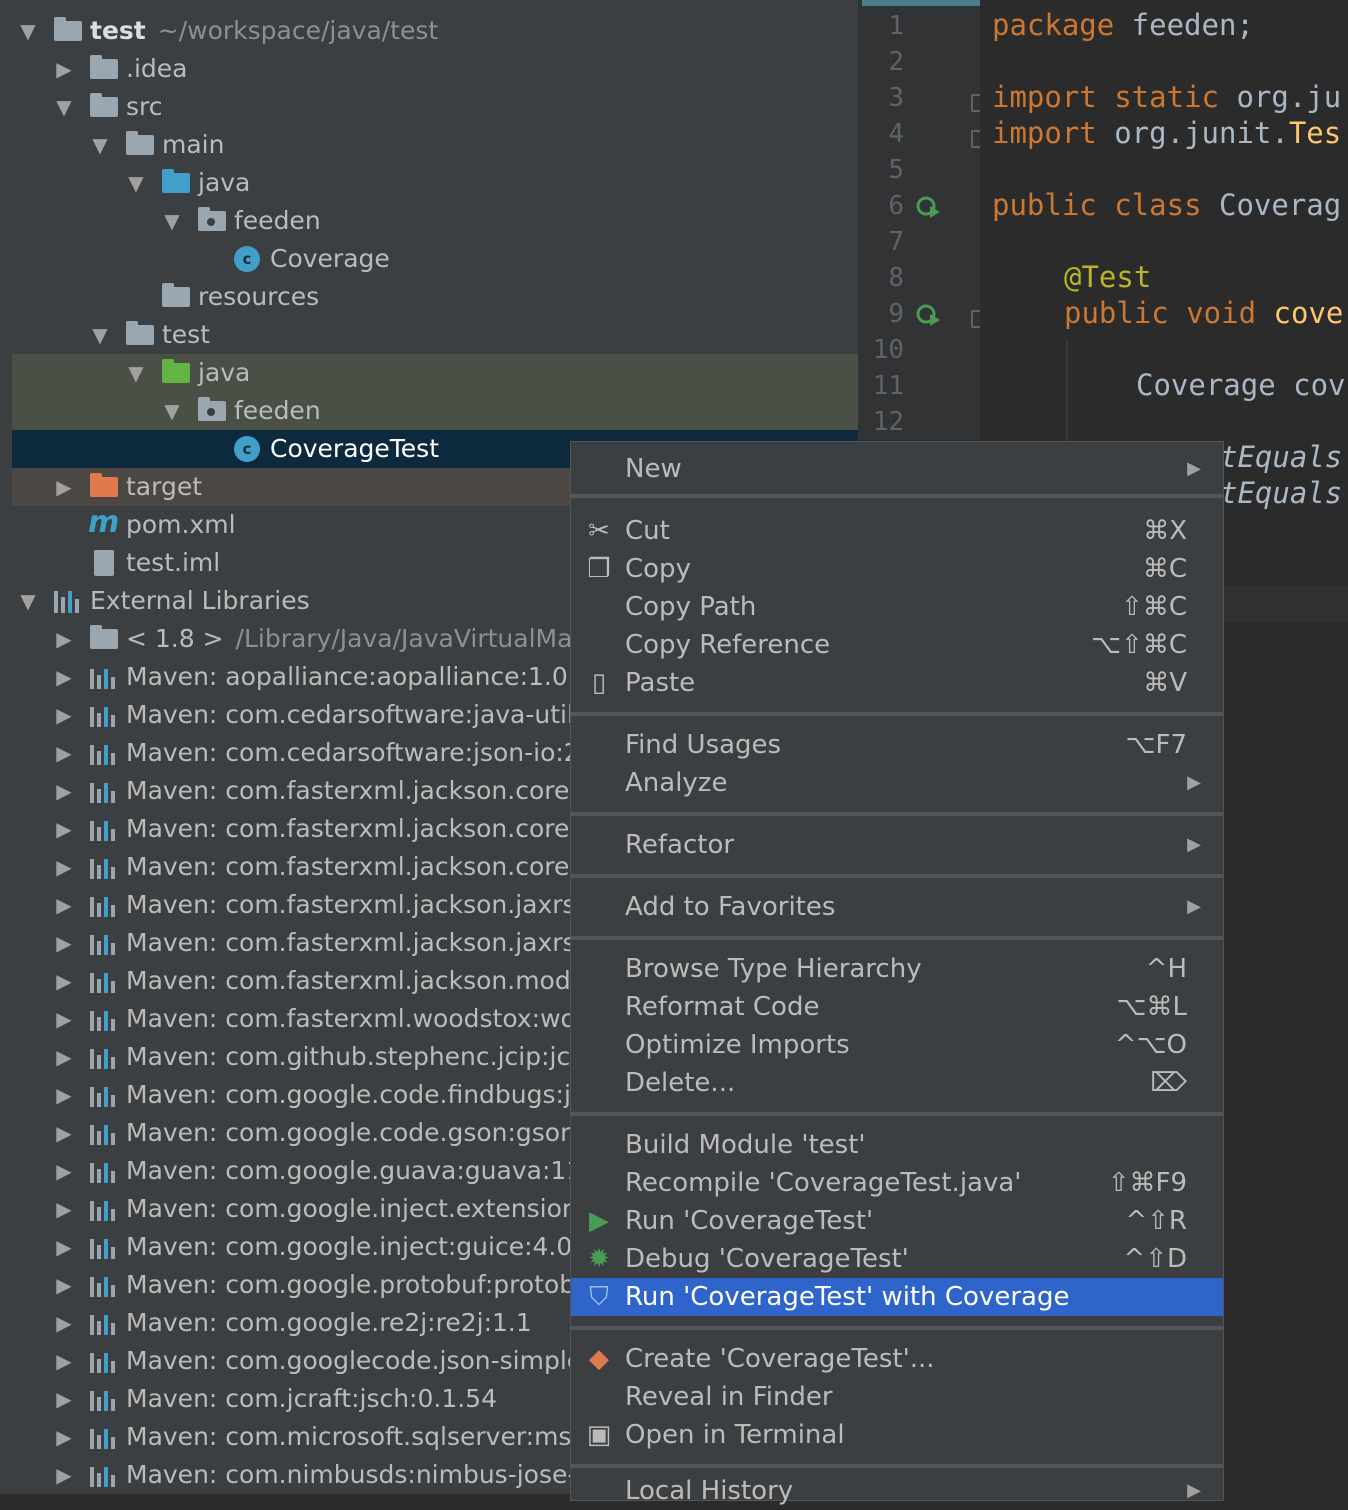  What do you see at coordinates (897, 745) in the screenshot?
I see `menu-item-find-usages: Find Usages ⌥F7` at bounding box center [897, 745].